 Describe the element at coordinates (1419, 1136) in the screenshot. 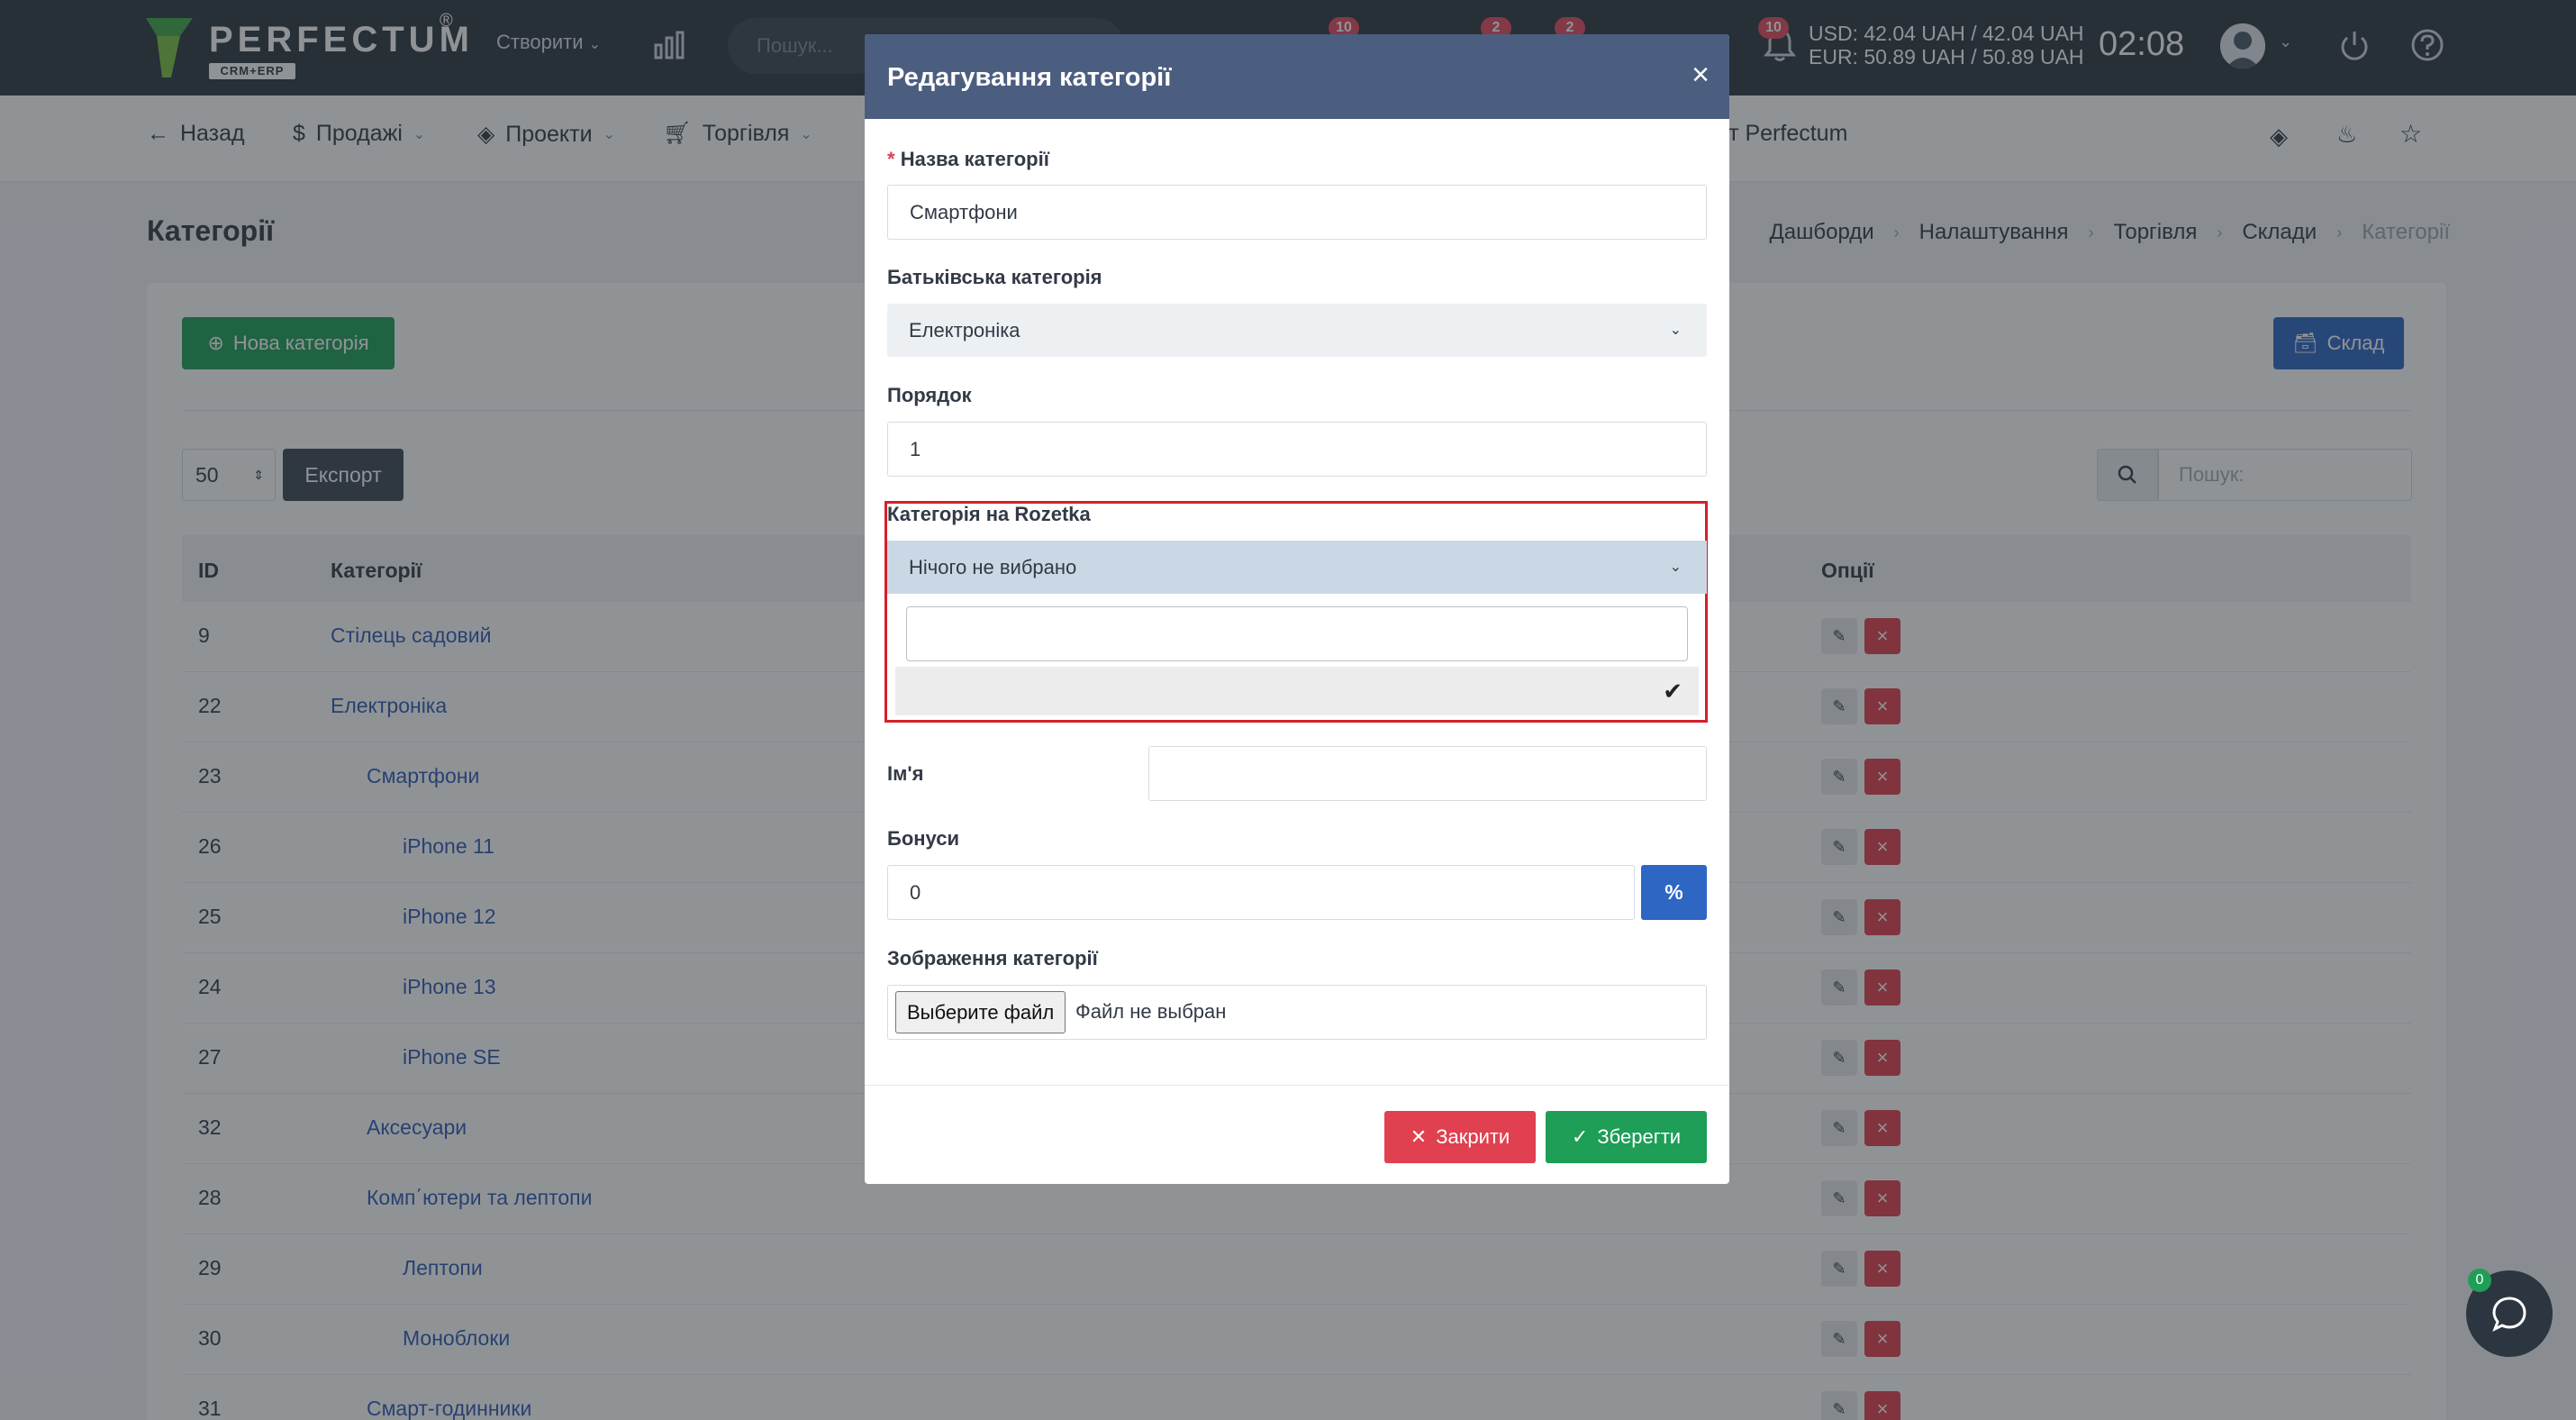

I see `close-icon: ✕` at that location.